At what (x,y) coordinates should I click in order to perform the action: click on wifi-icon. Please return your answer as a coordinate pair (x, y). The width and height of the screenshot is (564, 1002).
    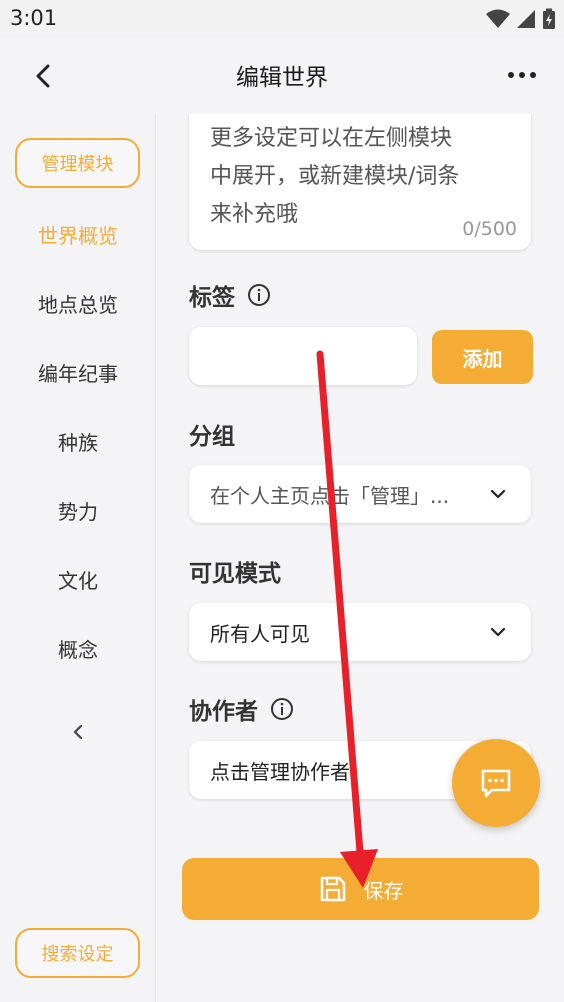
    Looking at the image, I should click on (498, 18).